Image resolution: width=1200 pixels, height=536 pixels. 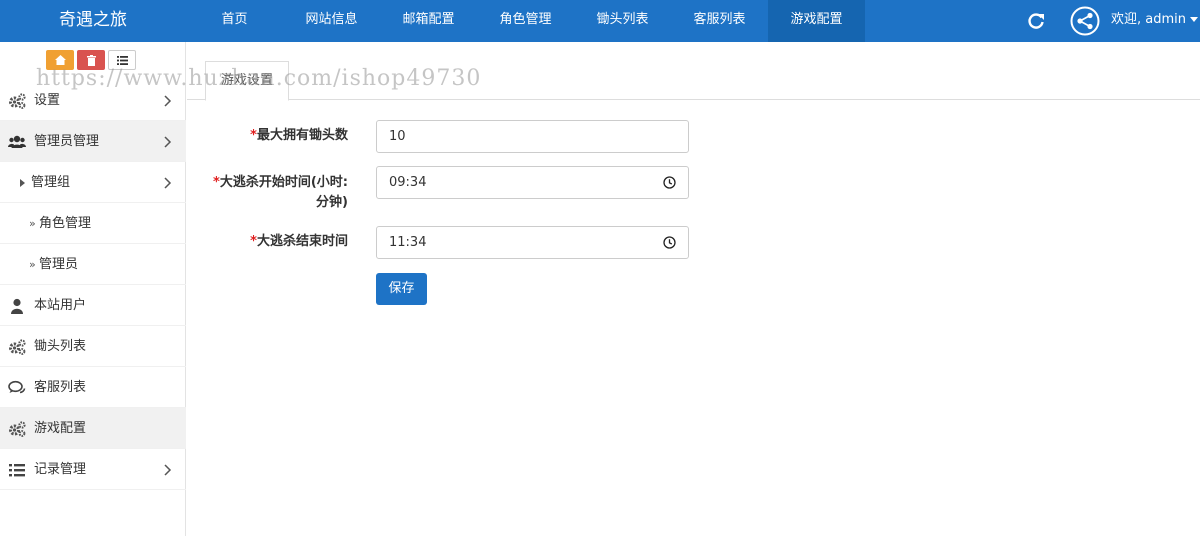 What do you see at coordinates (93, 428) in the screenshot?
I see `sidebar-item-game-config: 游戏配置` at bounding box center [93, 428].